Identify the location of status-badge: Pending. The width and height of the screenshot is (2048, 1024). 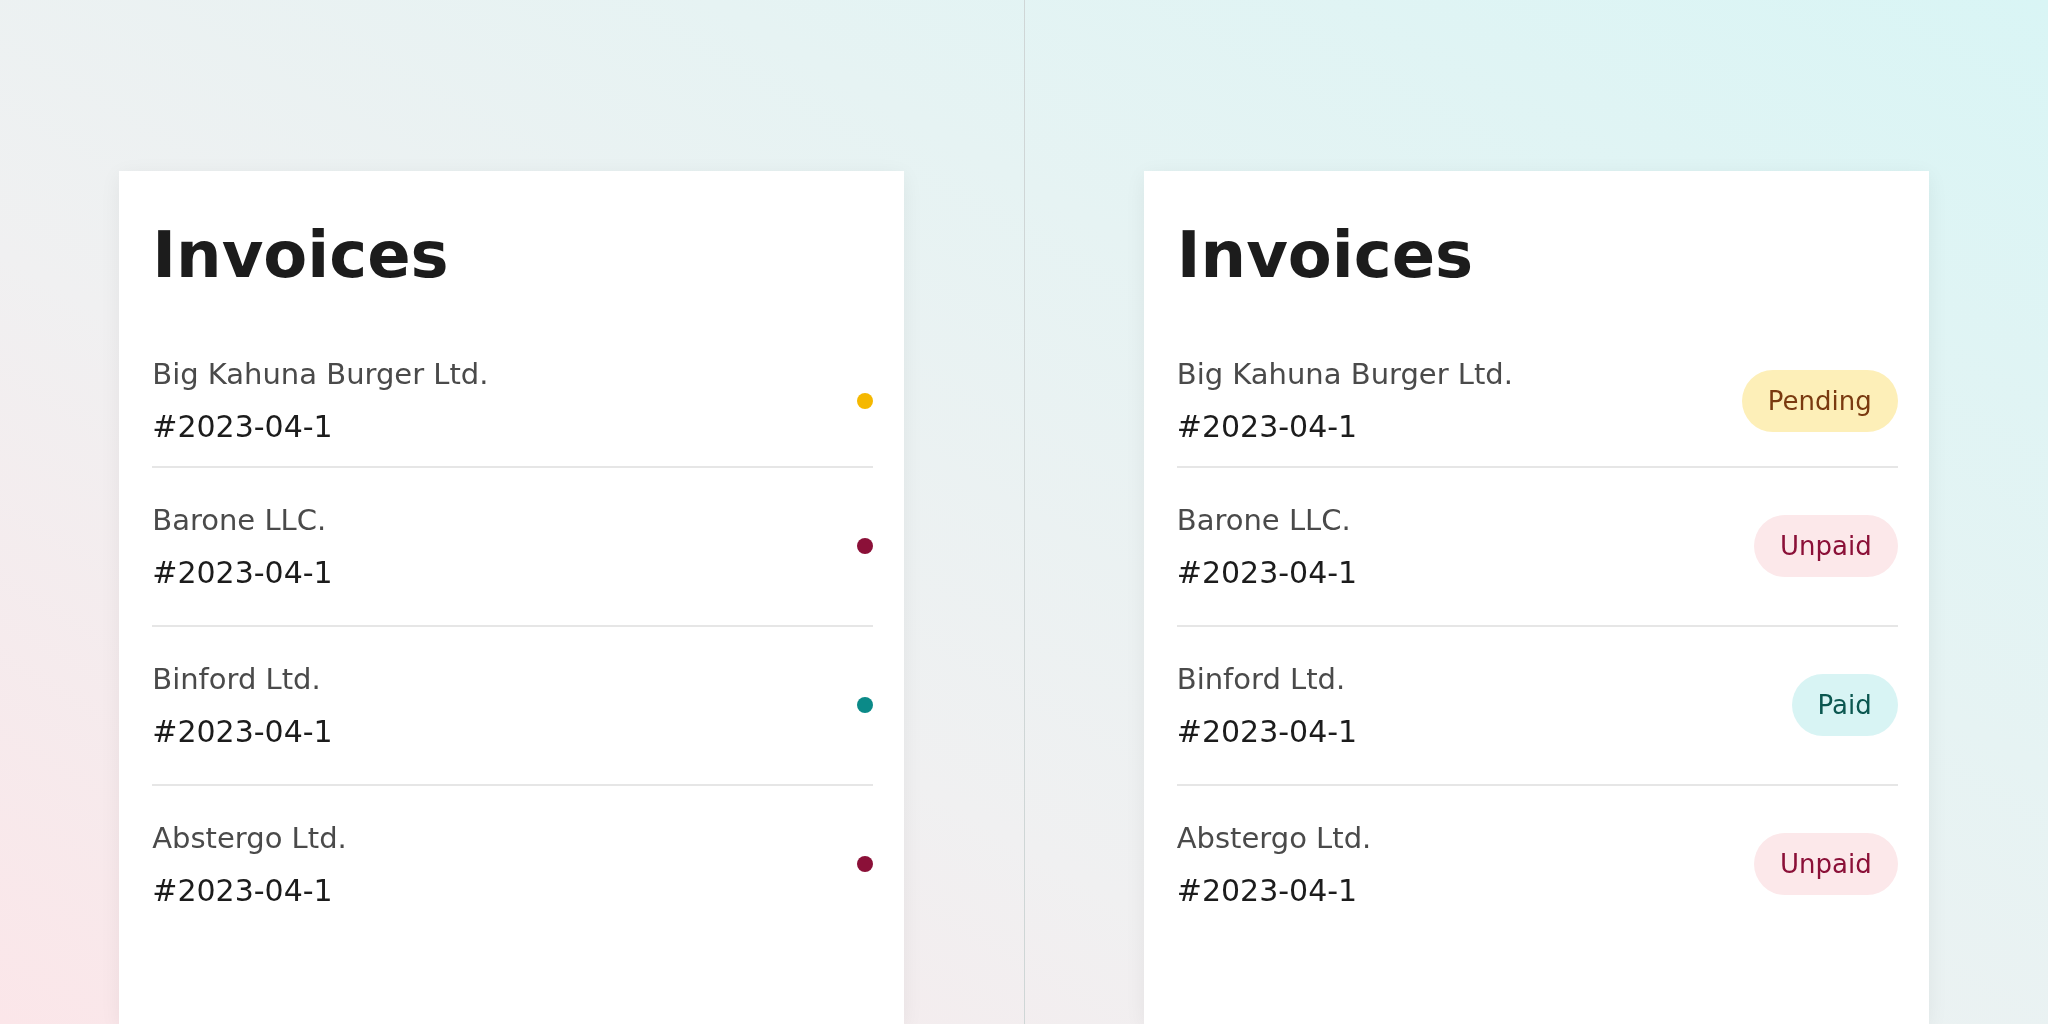
(1819, 400).